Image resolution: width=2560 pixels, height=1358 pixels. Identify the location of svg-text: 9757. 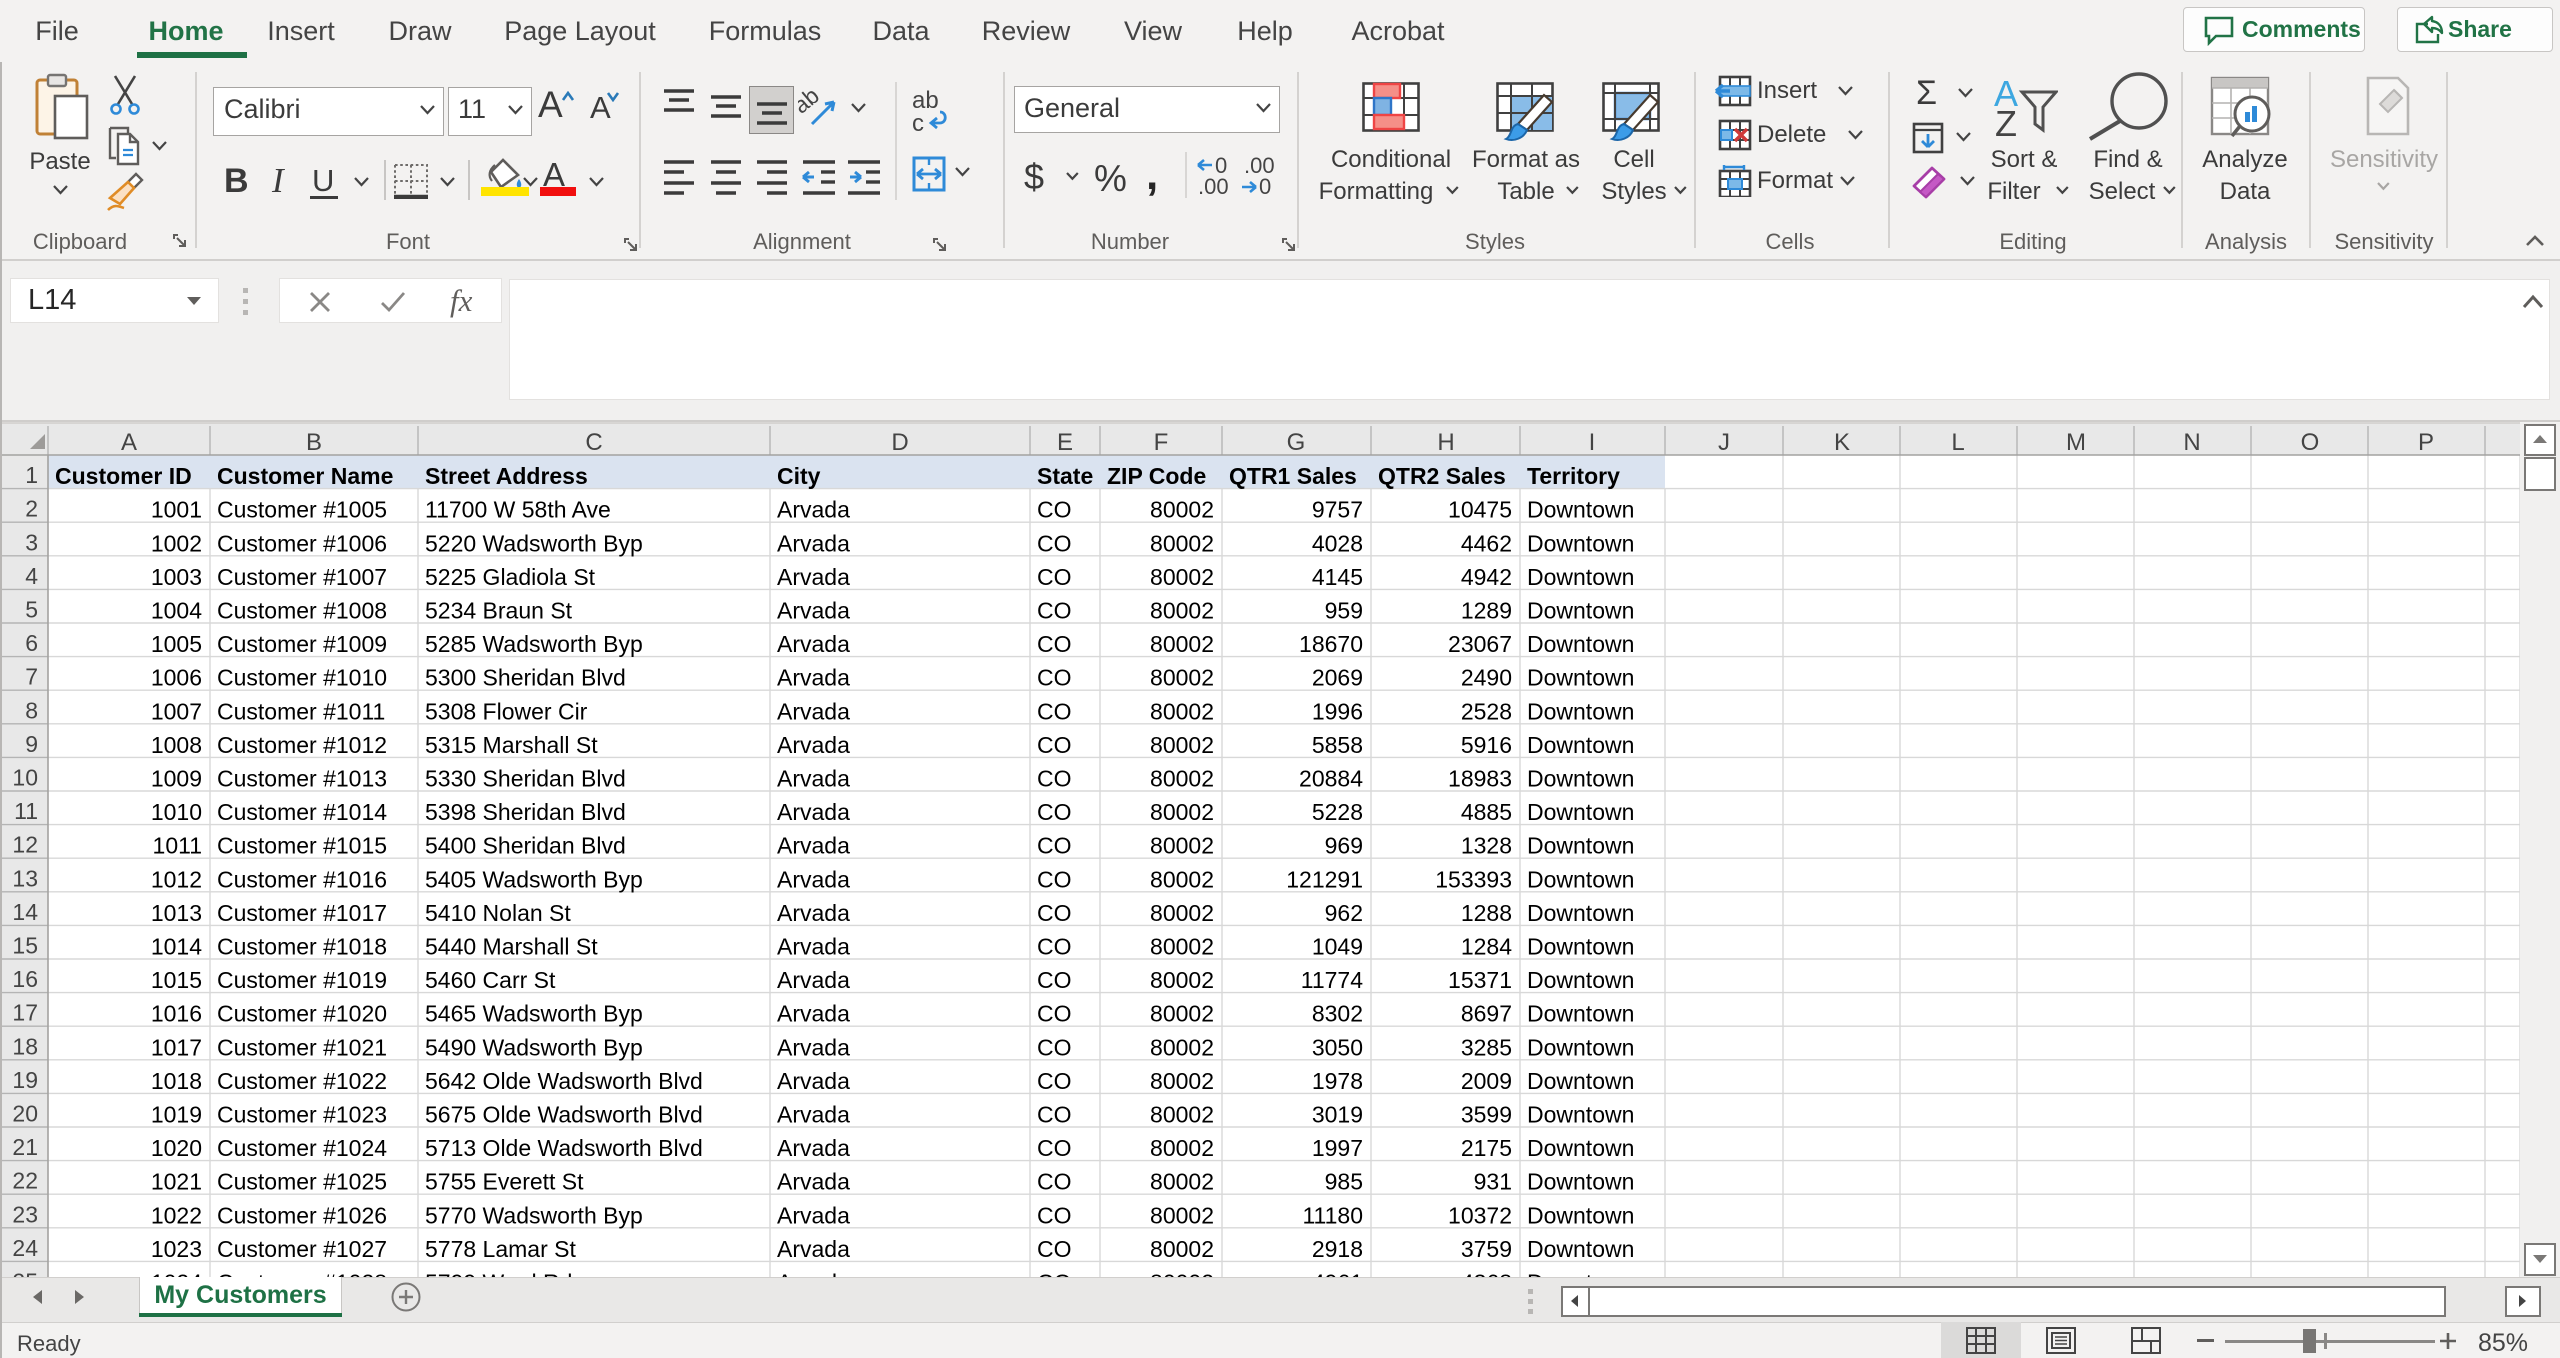
(1337, 510).